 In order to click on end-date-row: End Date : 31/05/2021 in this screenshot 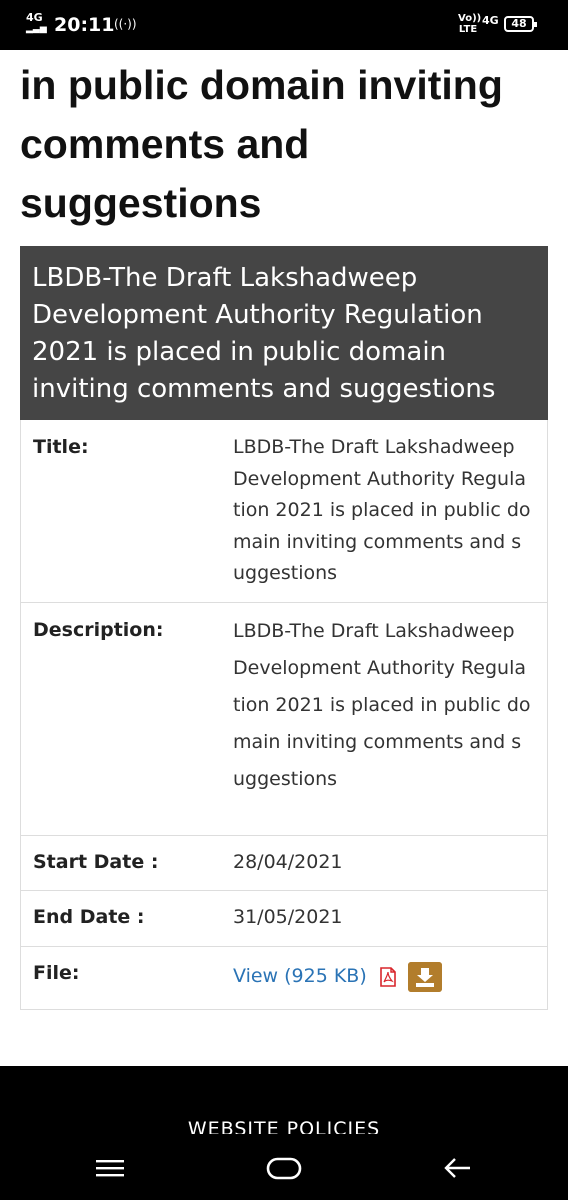, I will do `click(284, 919)`.